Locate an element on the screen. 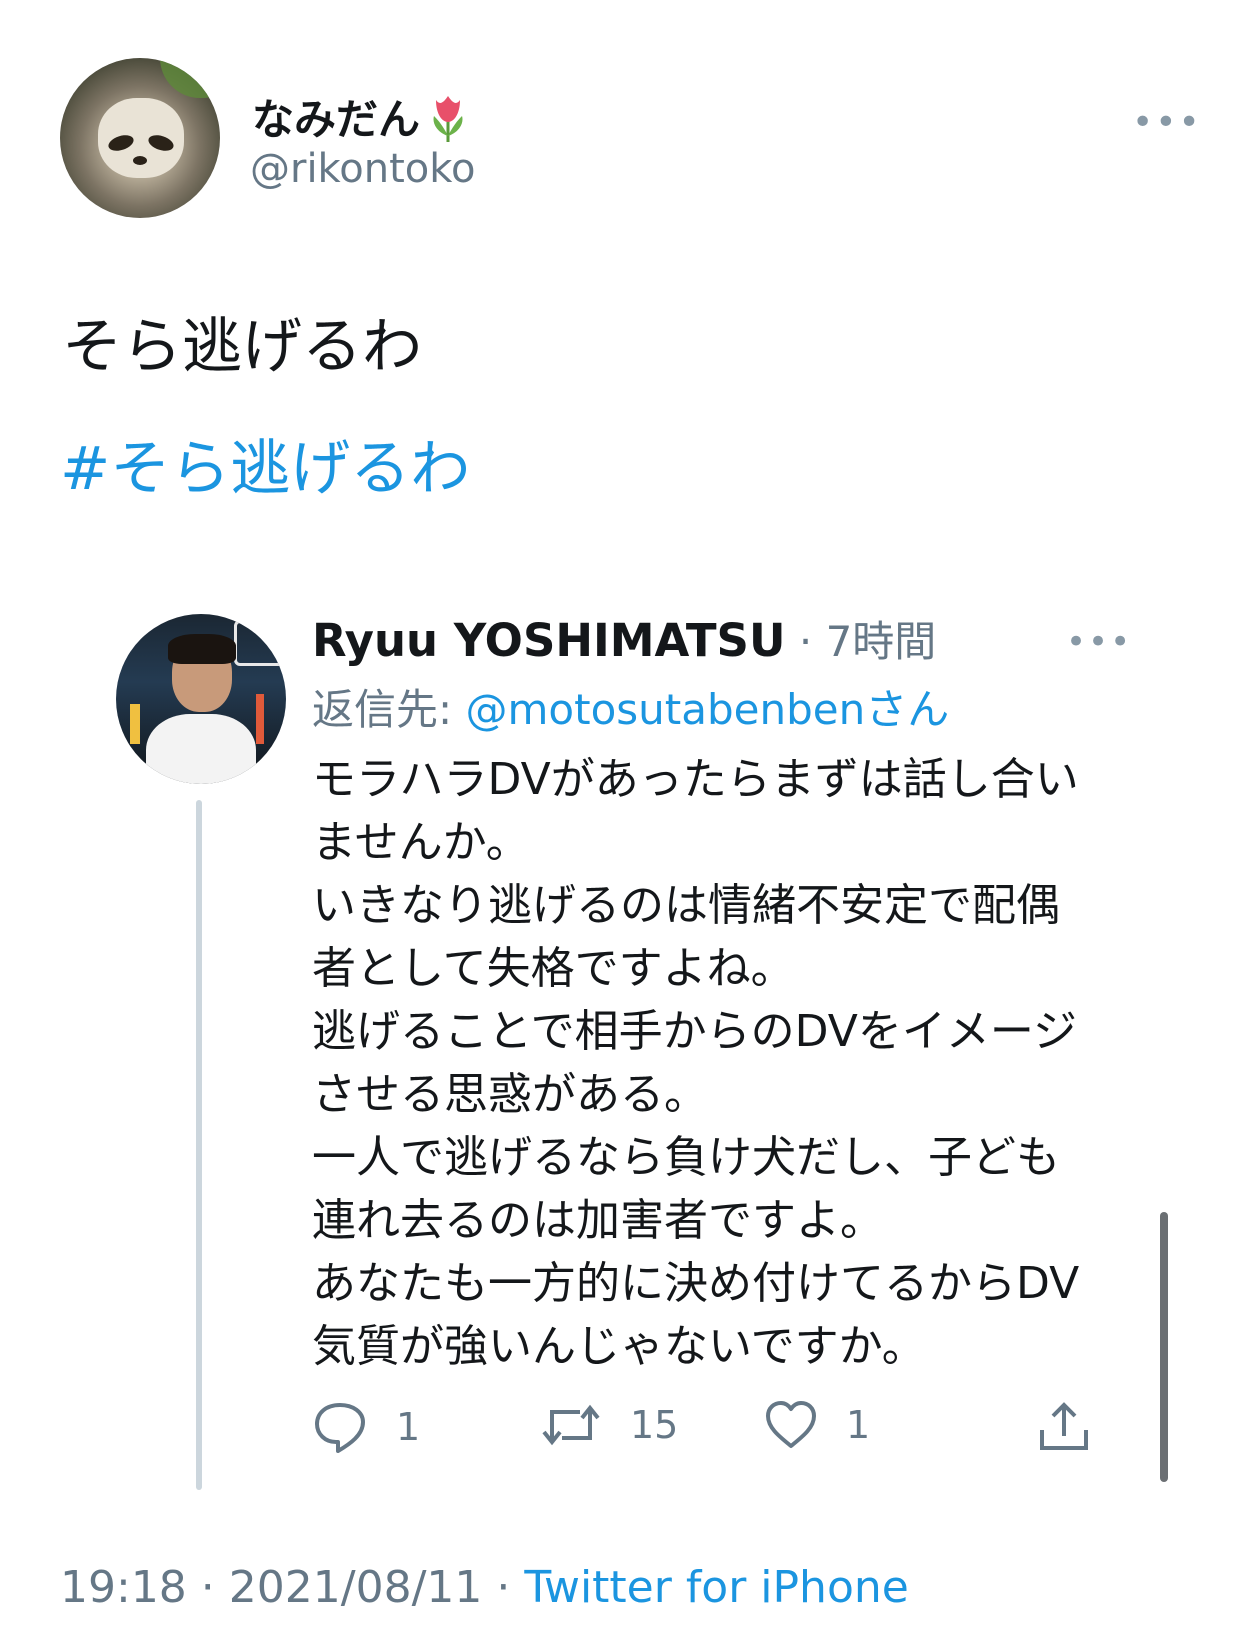 This screenshot has width=1242, height=1651. thread-line is located at coordinates (199, 1145).